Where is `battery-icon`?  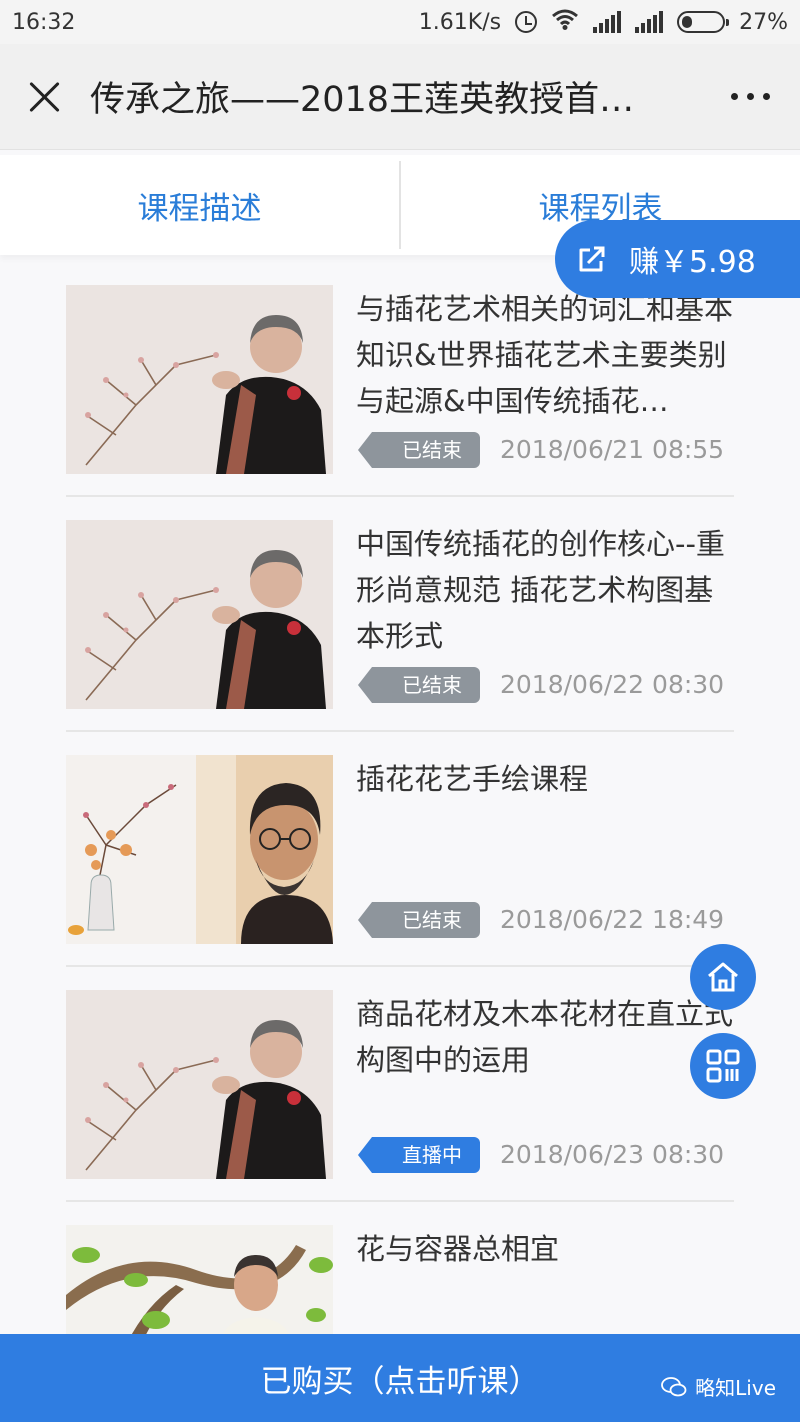 battery-icon is located at coordinates (703, 22).